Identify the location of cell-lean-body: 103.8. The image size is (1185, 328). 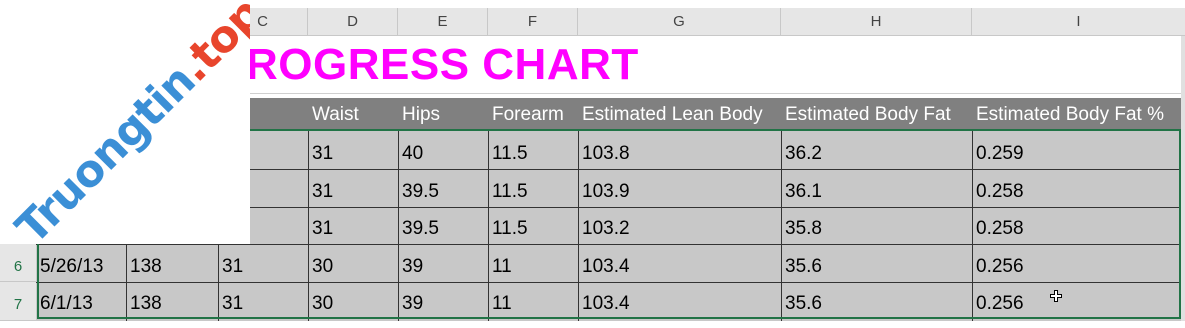
(679, 154).